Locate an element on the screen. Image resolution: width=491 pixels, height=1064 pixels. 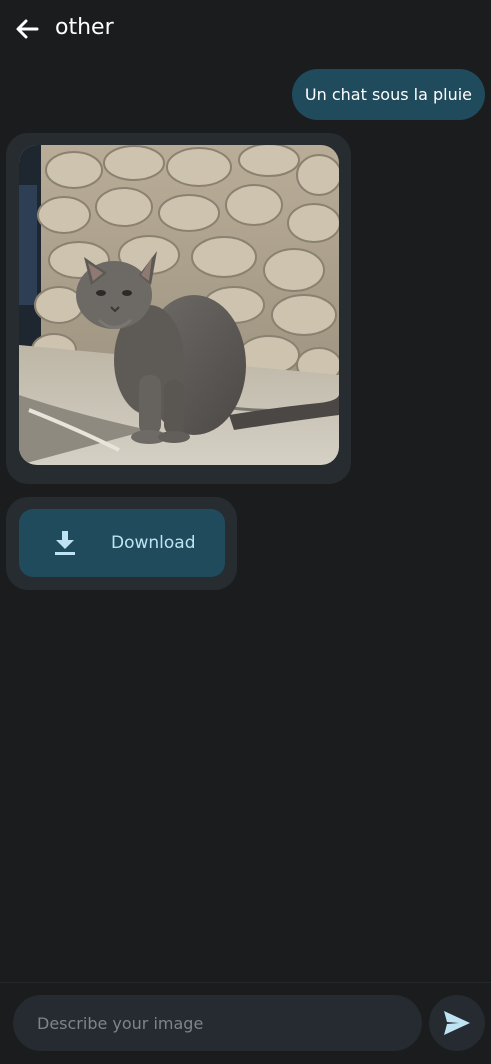
send-button is located at coordinates (457, 1023).